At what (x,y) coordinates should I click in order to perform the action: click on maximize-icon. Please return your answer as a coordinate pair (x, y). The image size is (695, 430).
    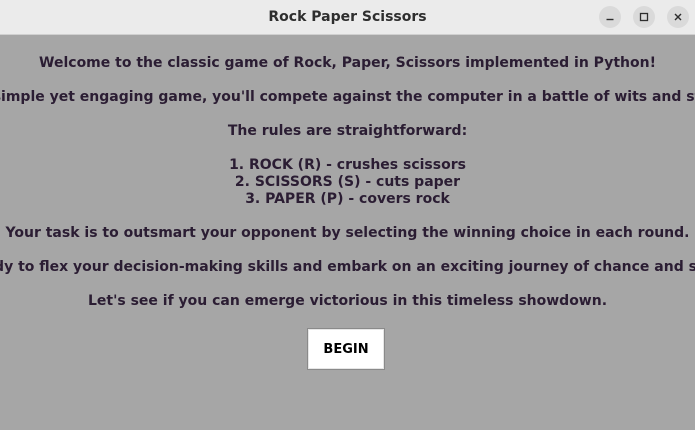
    Looking at the image, I should click on (644, 17).